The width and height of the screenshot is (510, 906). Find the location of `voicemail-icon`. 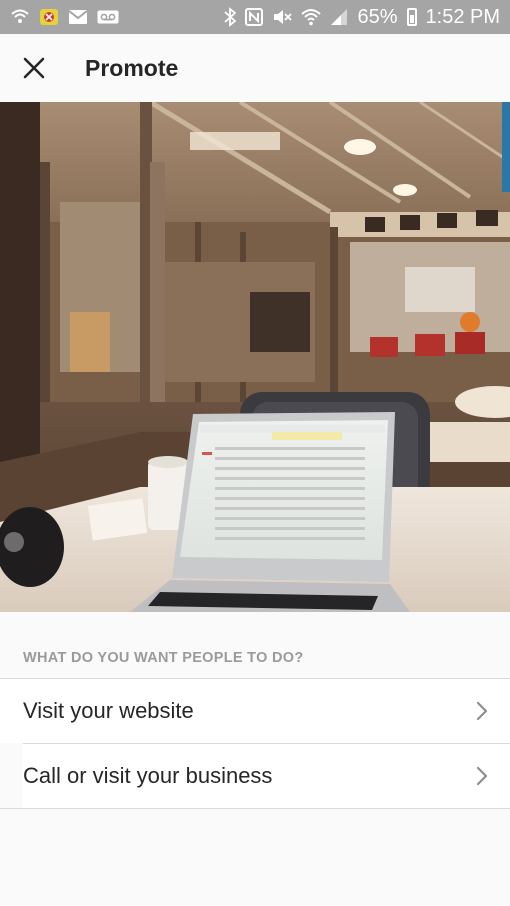

voicemail-icon is located at coordinates (108, 17).